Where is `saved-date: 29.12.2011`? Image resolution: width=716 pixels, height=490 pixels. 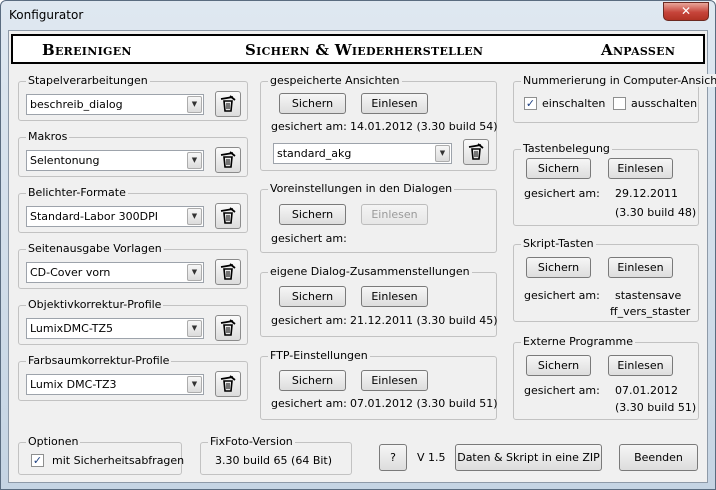
saved-date: 29.12.2011 is located at coordinates (646, 193).